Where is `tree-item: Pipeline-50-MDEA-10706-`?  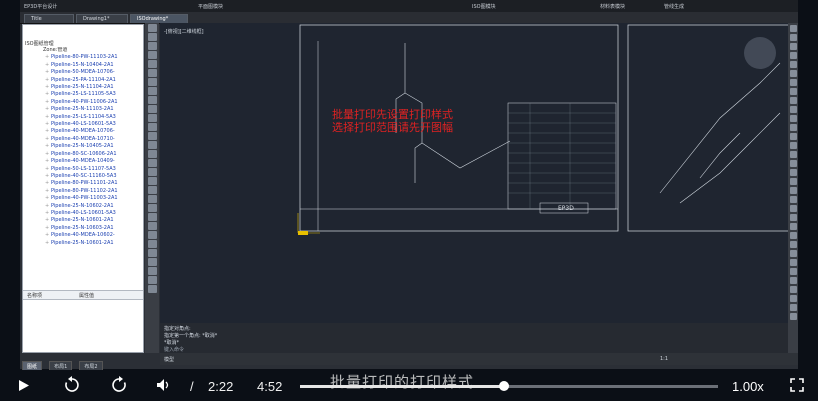 tree-item: Pipeline-50-MDEA-10706- is located at coordinates (84, 73).